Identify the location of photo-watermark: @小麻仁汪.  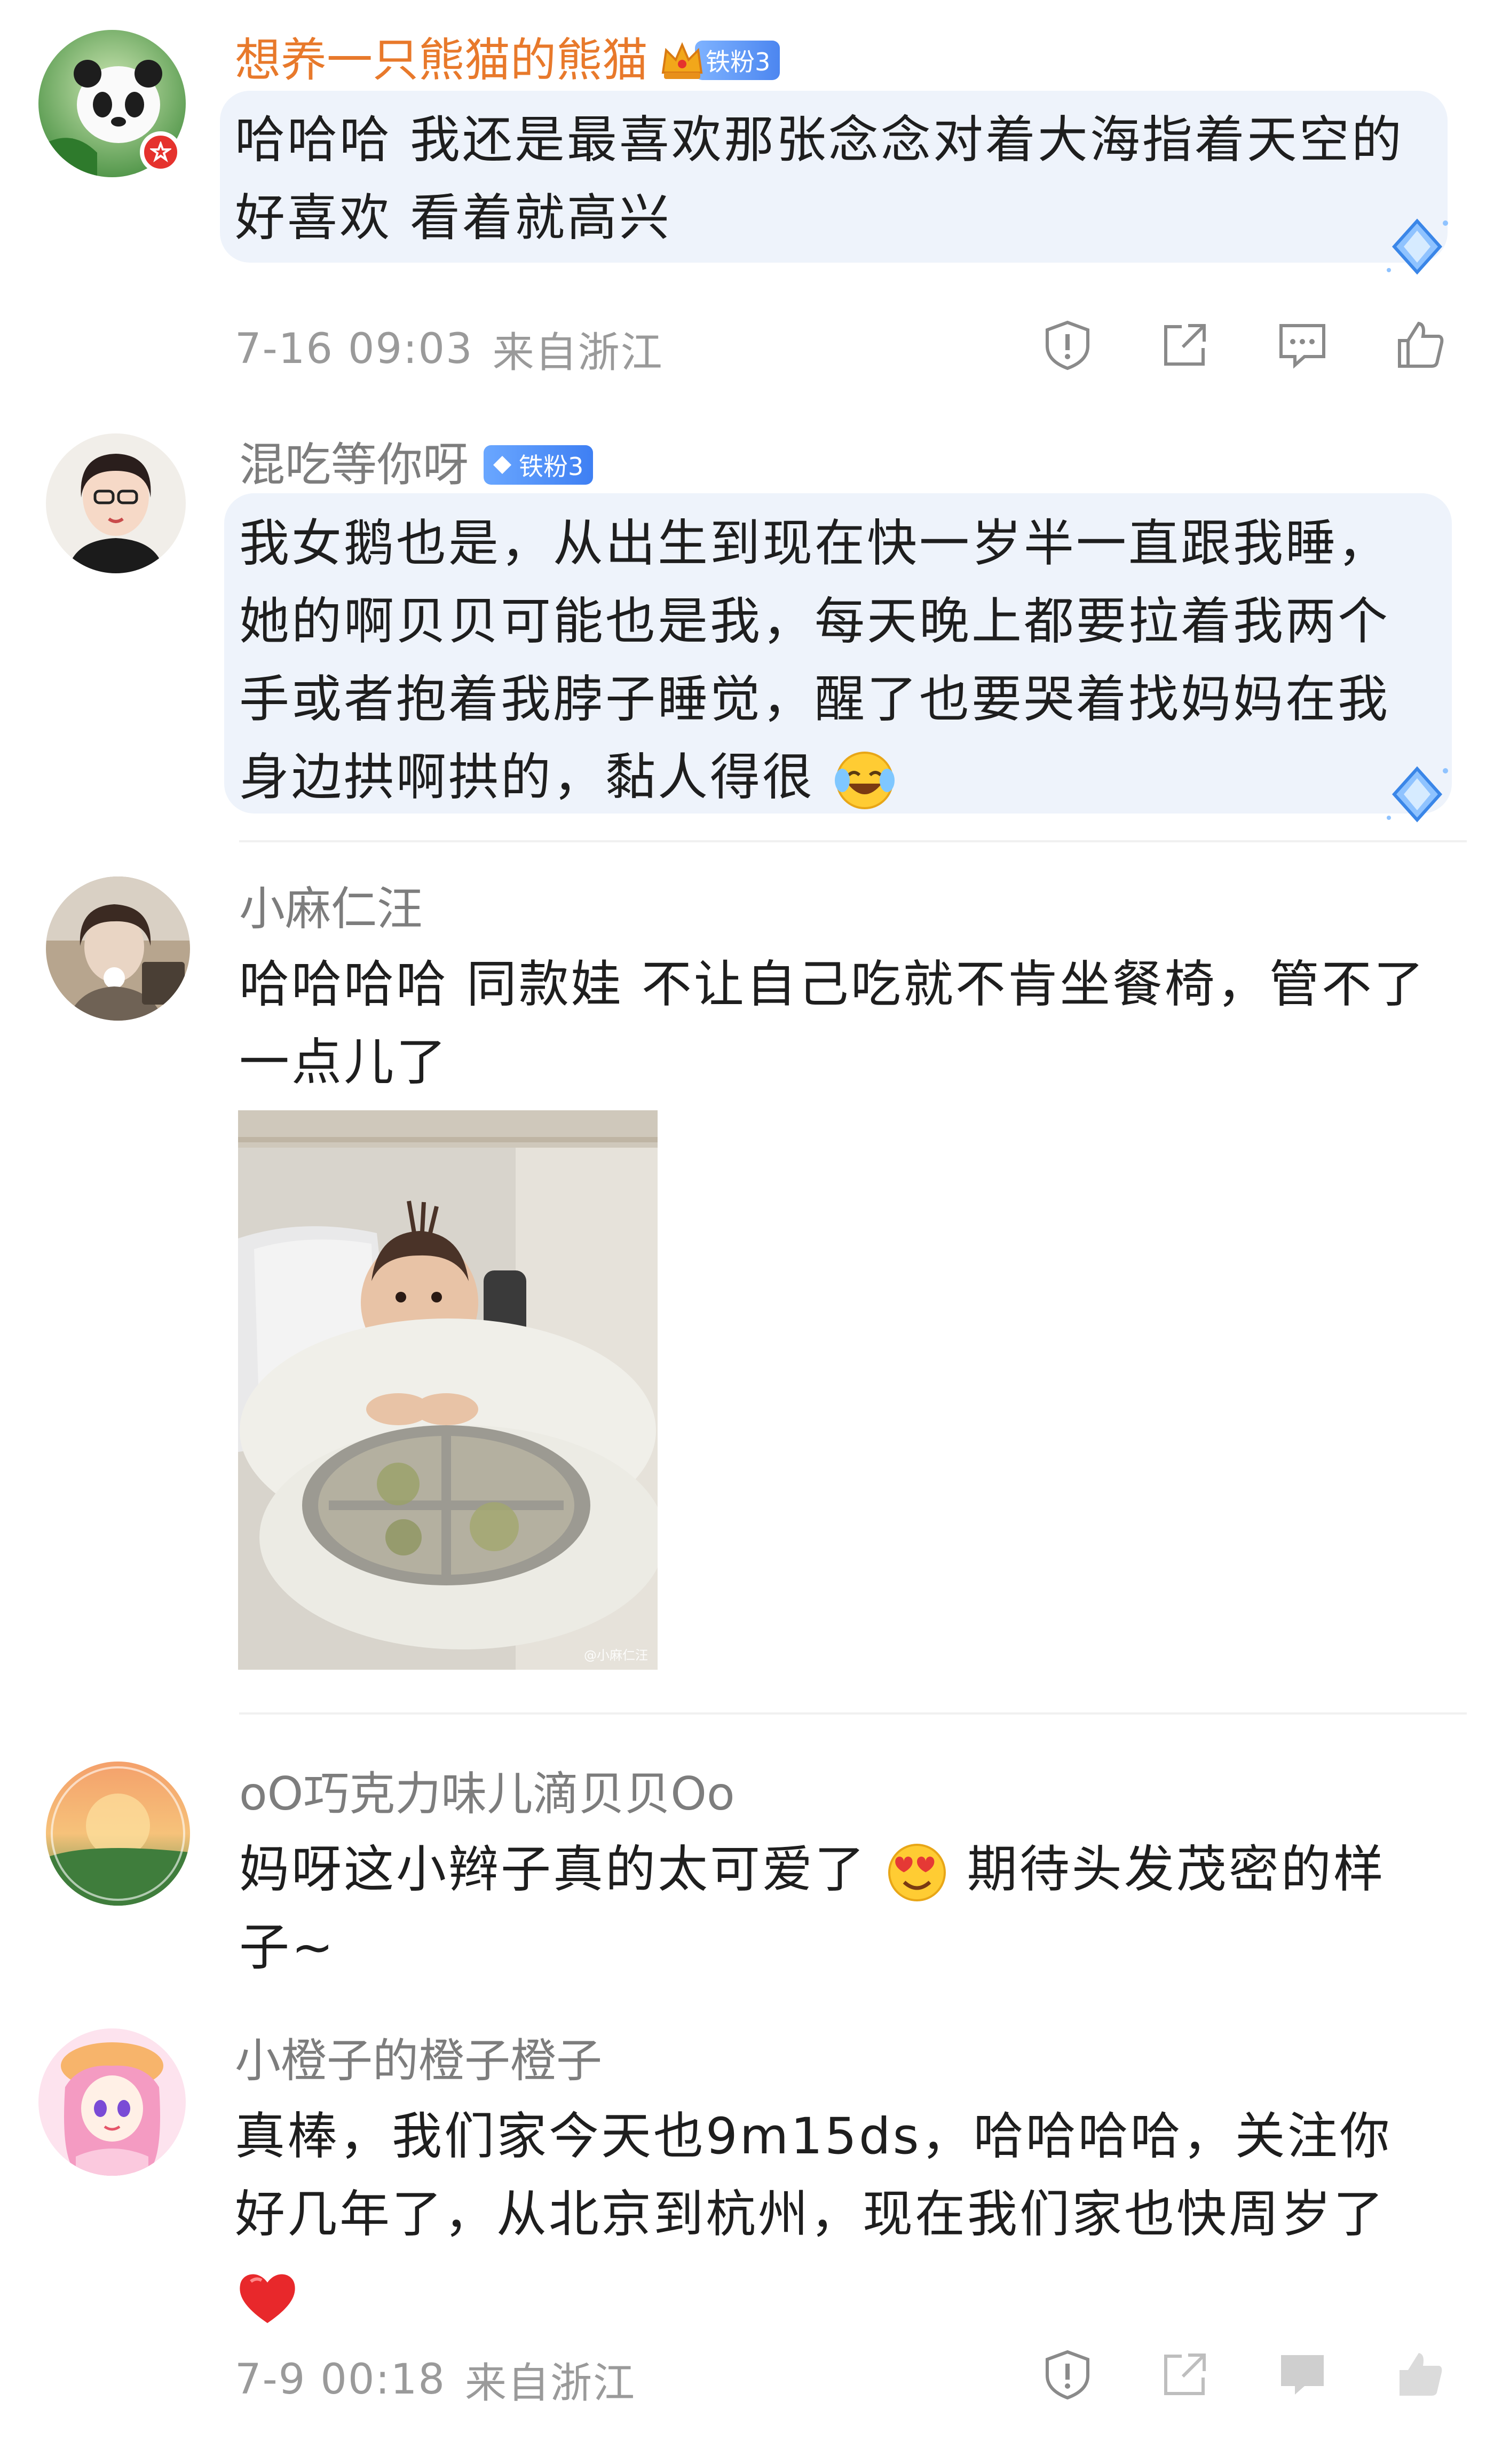
(616, 1656).